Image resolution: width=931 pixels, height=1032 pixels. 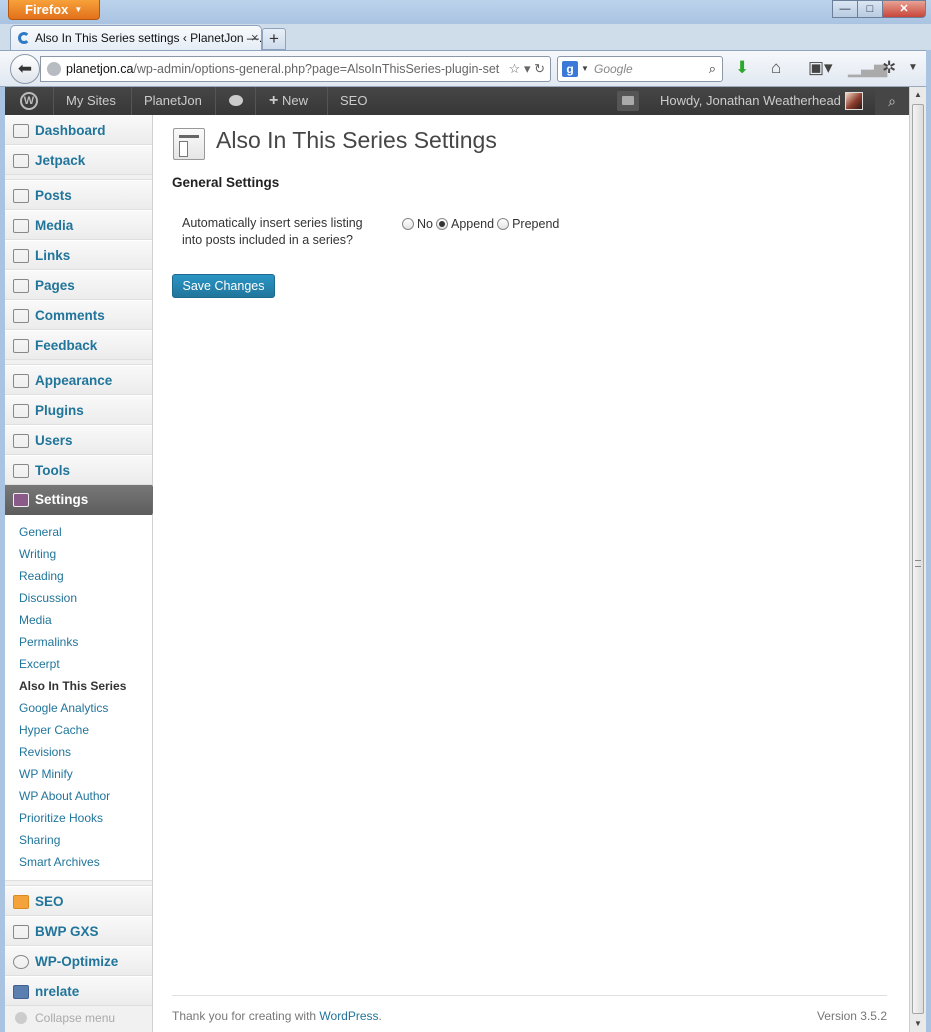 I want to click on menu-comments: Comments, so click(x=78, y=315).